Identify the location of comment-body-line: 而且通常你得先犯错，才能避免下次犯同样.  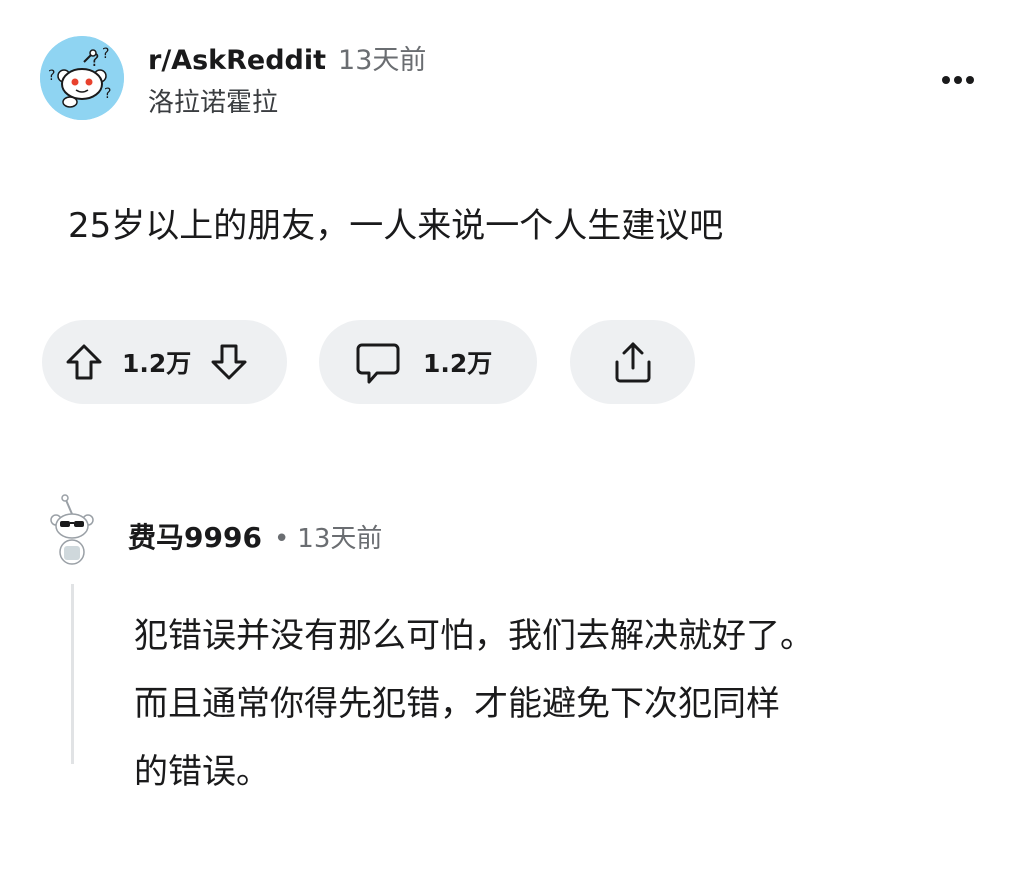
(457, 704).